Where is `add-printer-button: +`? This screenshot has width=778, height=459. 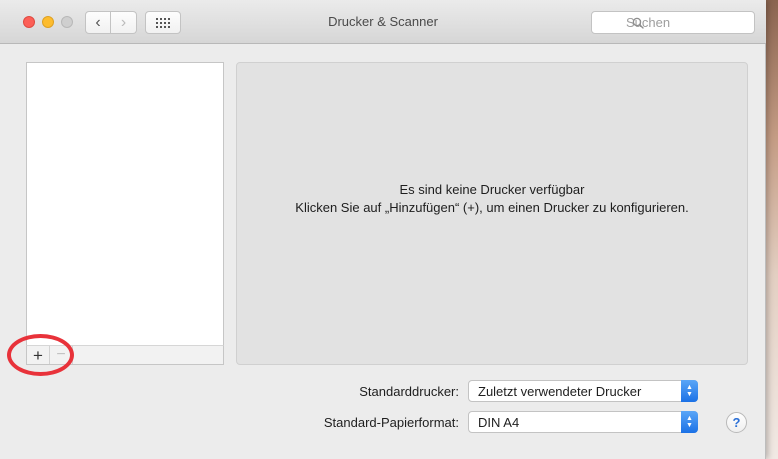 add-printer-button: + is located at coordinates (38, 355).